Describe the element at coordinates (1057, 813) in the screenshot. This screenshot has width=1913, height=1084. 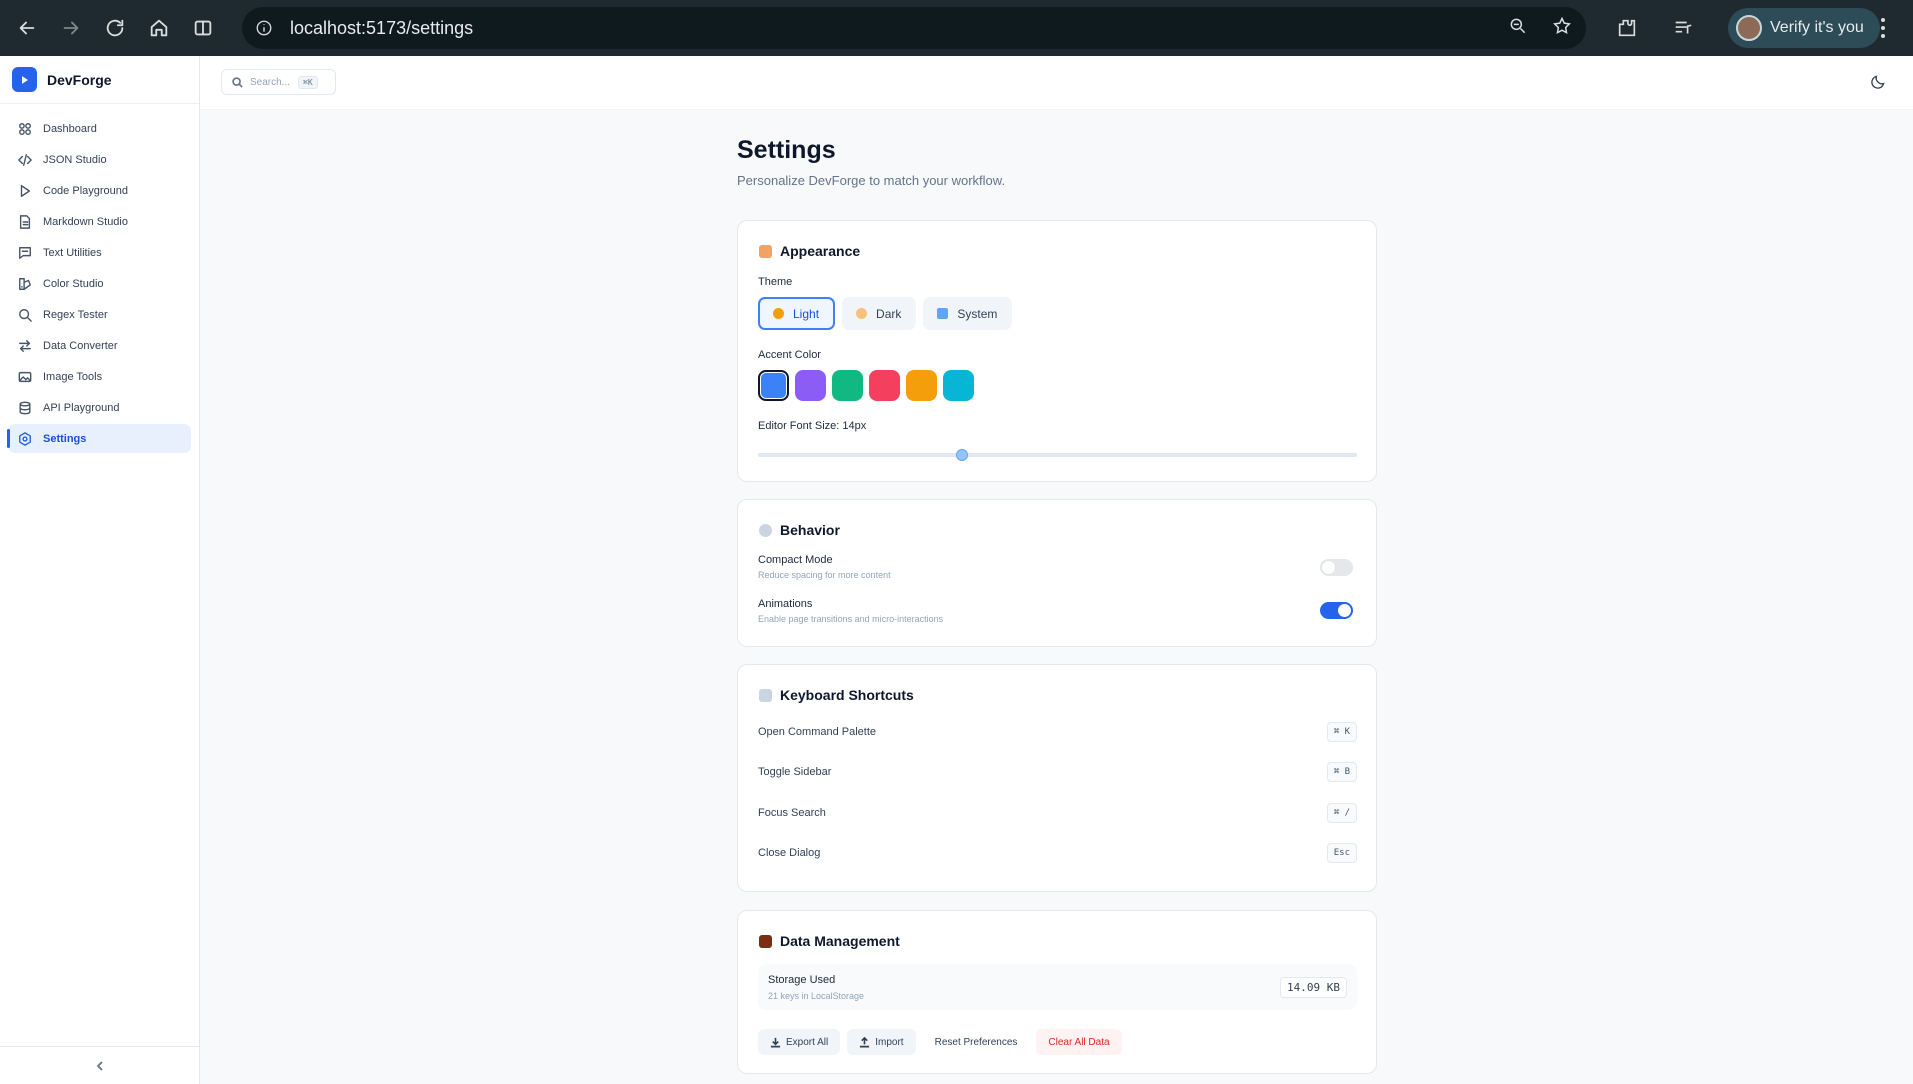
I see `shortcut-row: Focus Search ⌘ /` at that location.